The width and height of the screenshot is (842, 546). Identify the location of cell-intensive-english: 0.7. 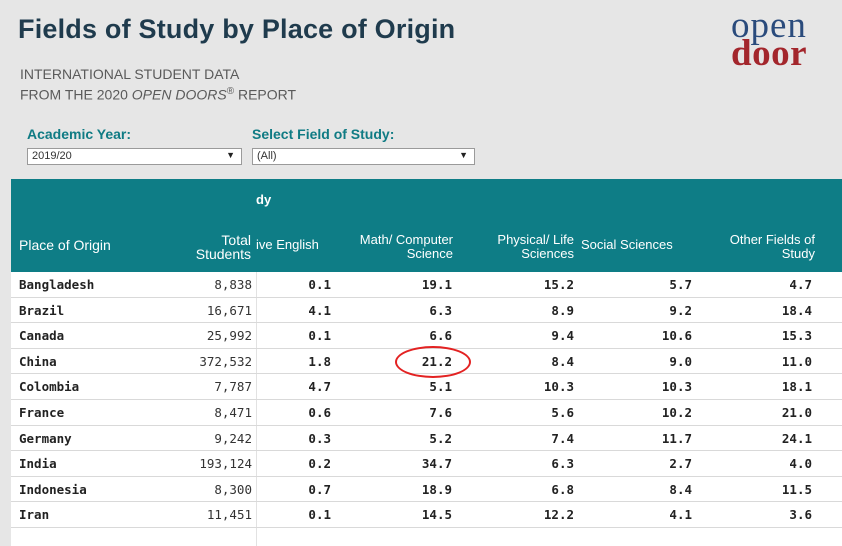
(319, 489).